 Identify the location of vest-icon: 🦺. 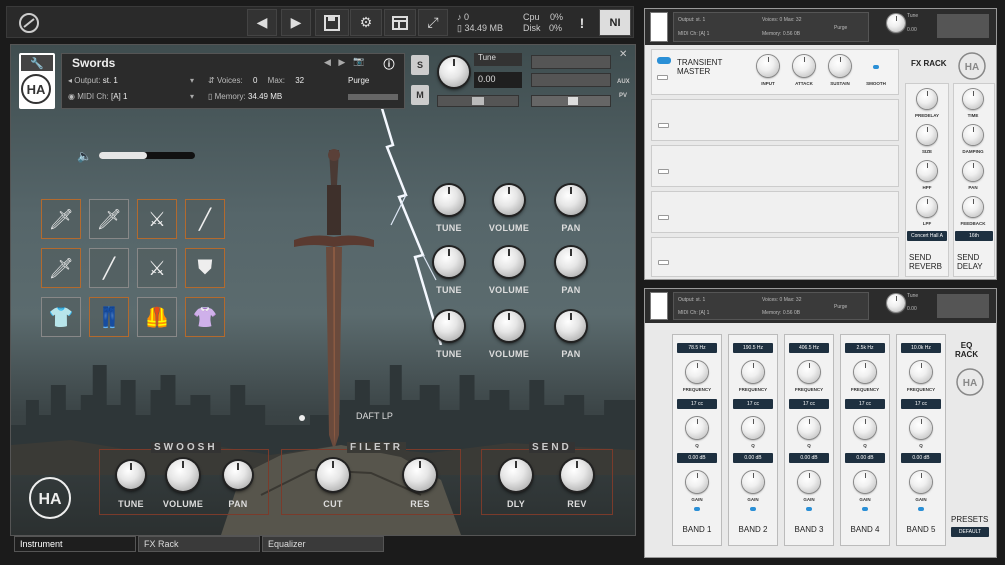
(157, 317).